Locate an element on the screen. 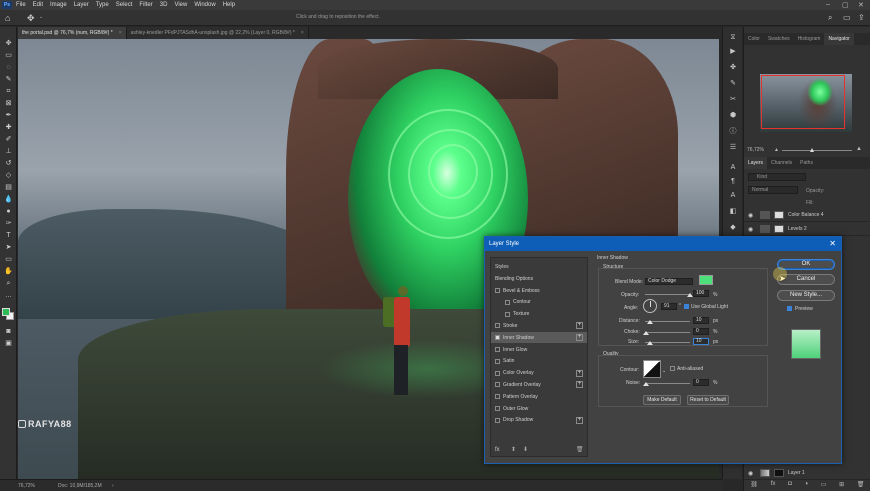 This screenshot has width=870, height=491. tab-navigator: Navigator is located at coordinates (839, 39).